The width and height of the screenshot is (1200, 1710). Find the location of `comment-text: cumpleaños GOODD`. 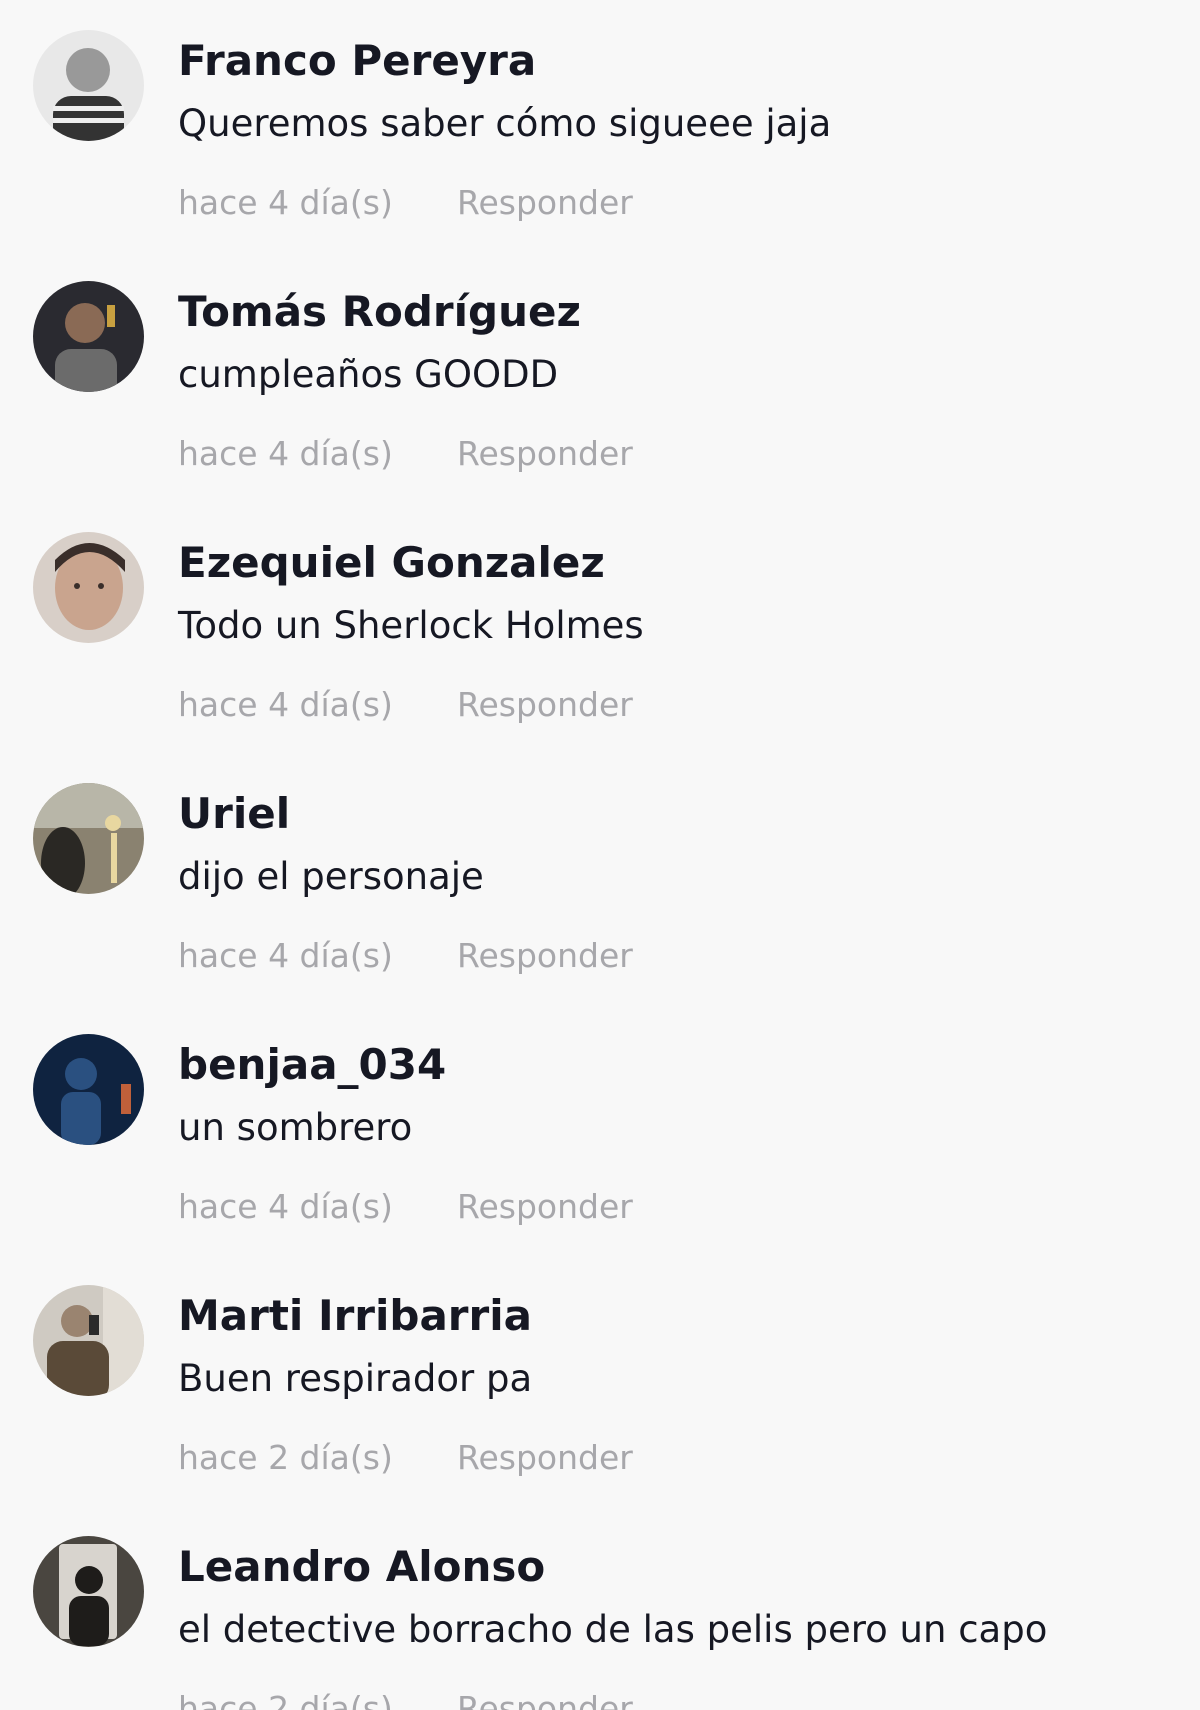

comment-text: cumpleaños GOODD is located at coordinates (368, 374).